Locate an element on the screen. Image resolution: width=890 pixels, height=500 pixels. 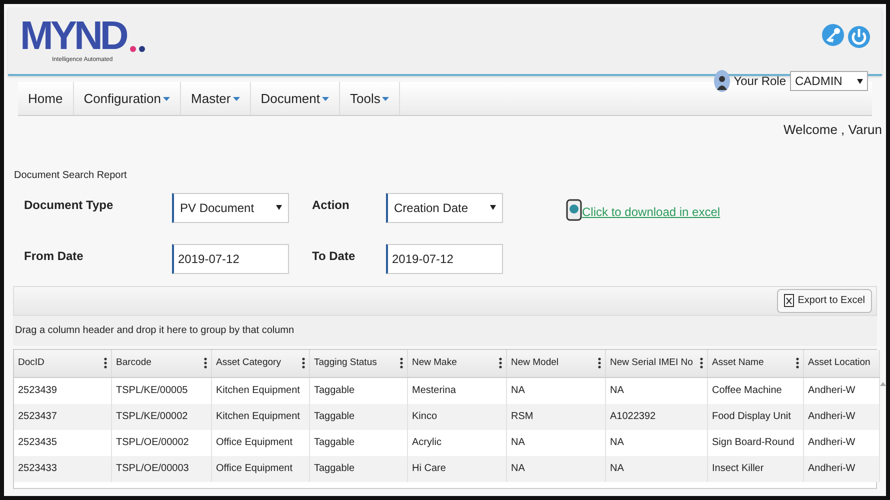
select-field: Creation Date is located at coordinates (444, 207).